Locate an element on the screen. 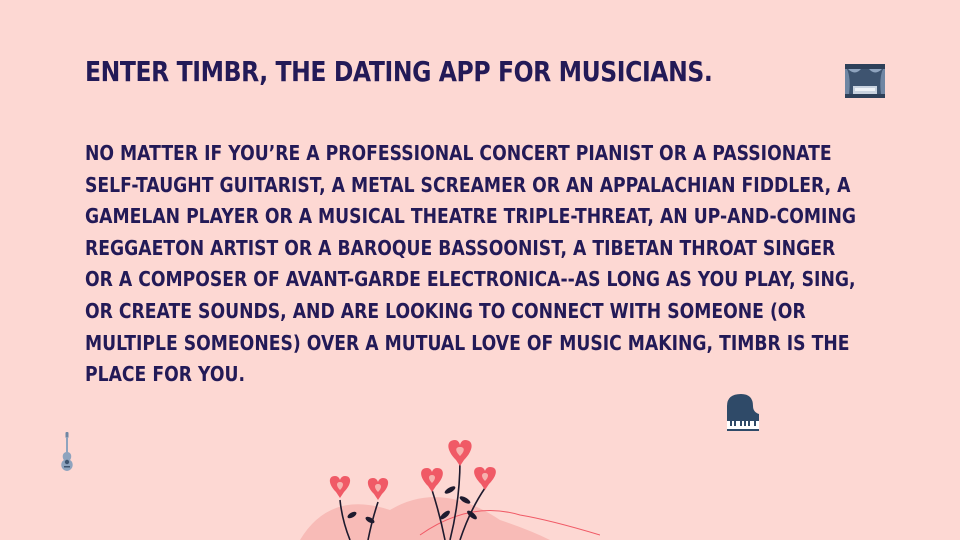  title-brand: Timbr is located at coordinates (218, 71).